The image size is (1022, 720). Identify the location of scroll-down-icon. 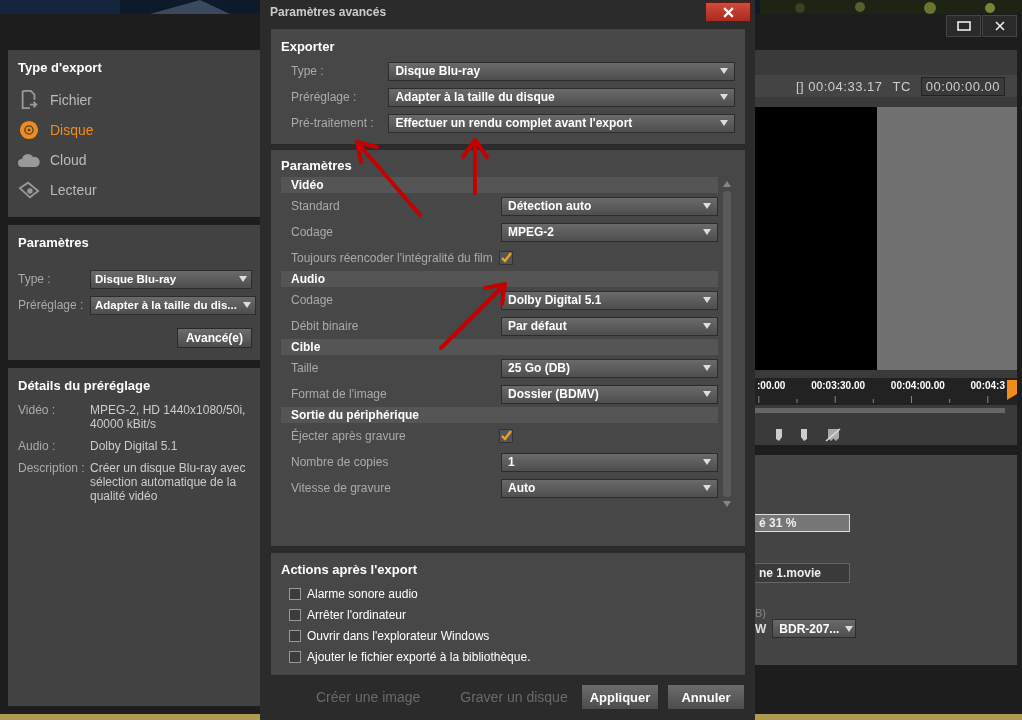
(727, 504).